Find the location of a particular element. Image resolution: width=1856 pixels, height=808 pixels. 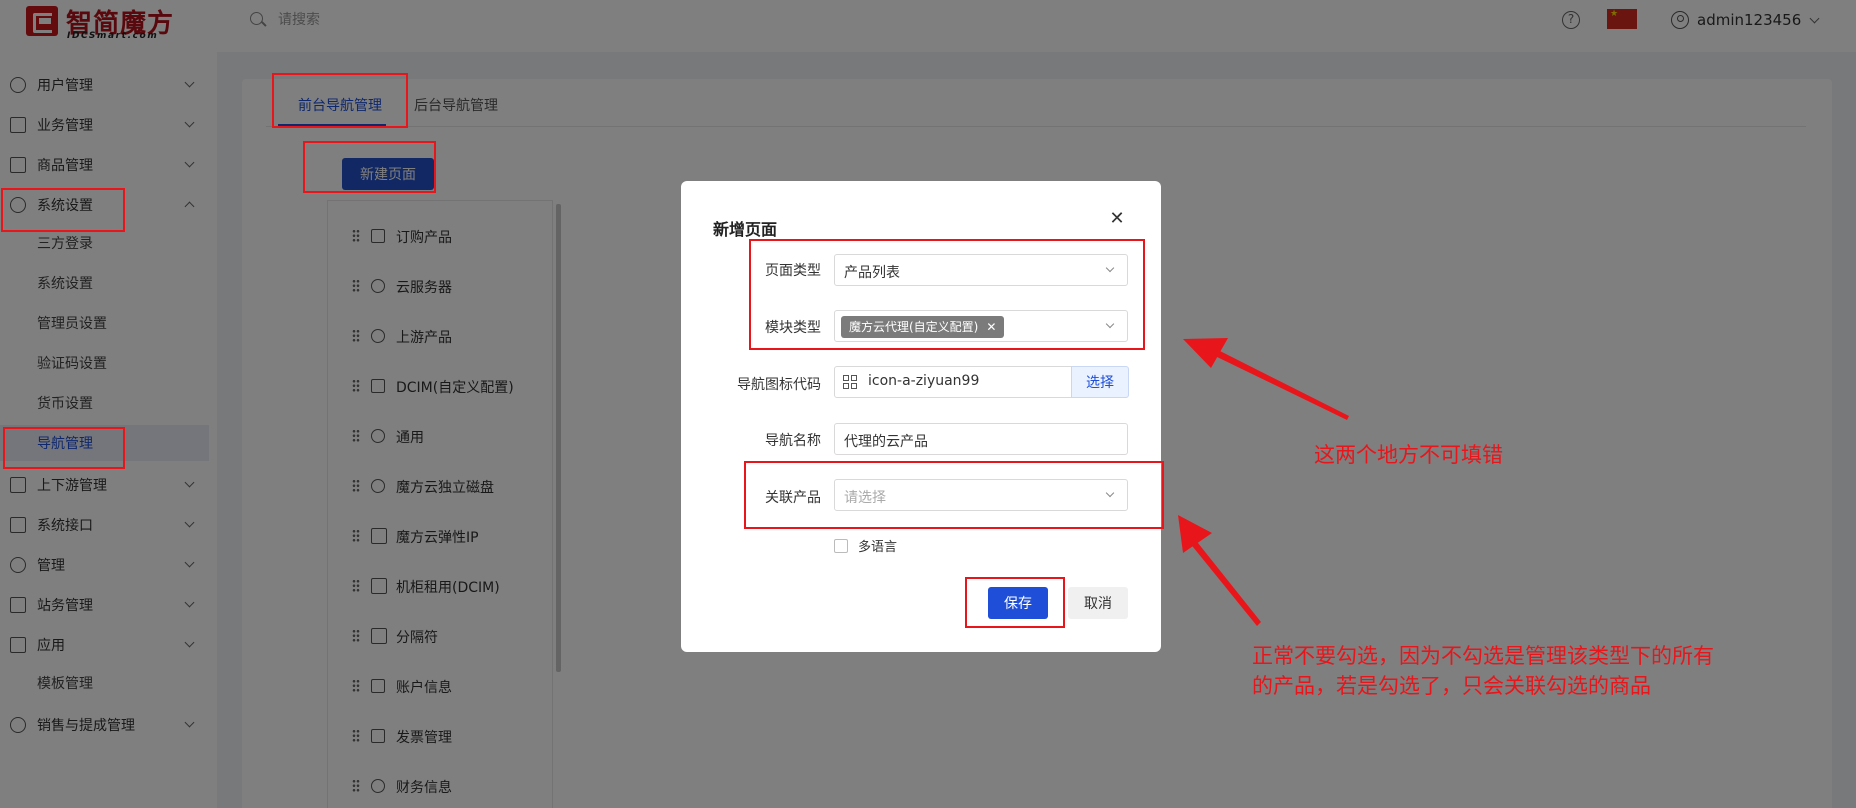

nav-name-label: 导航名称 is located at coordinates (793, 441).